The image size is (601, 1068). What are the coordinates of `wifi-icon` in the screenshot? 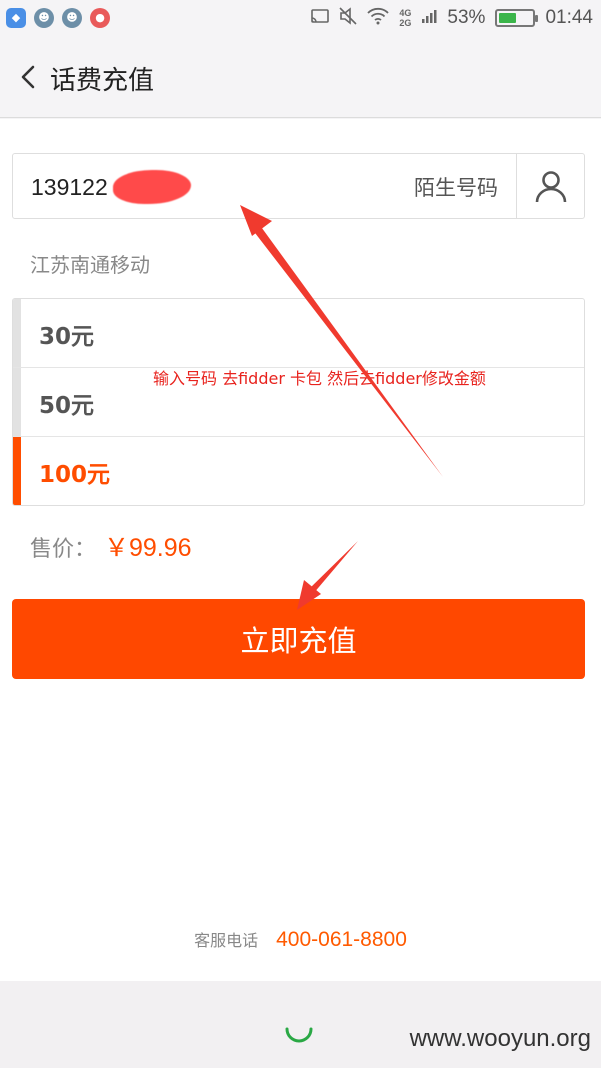 It's located at (378, 18).